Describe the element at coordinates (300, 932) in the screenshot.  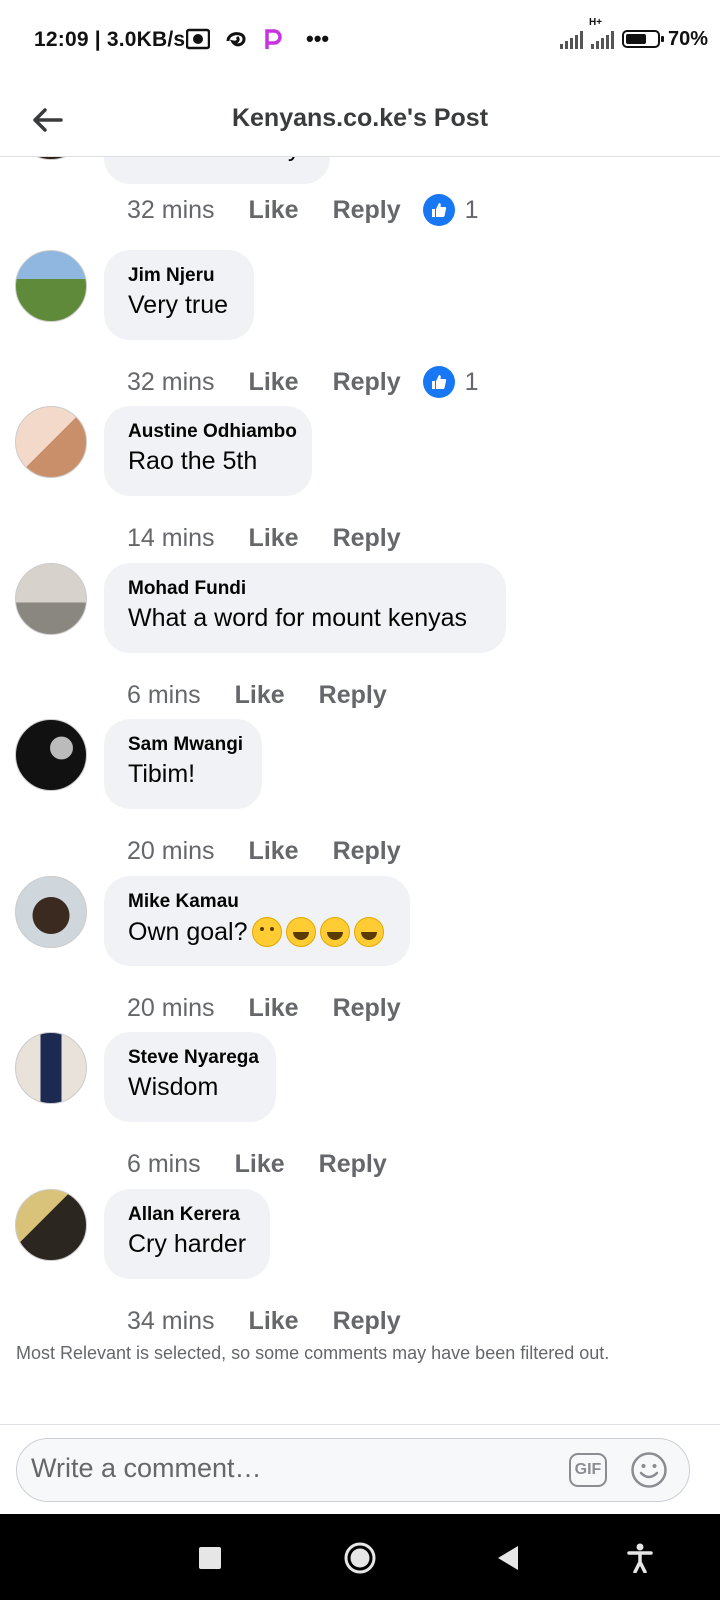
I see `grinning-sweat-emoji` at that location.